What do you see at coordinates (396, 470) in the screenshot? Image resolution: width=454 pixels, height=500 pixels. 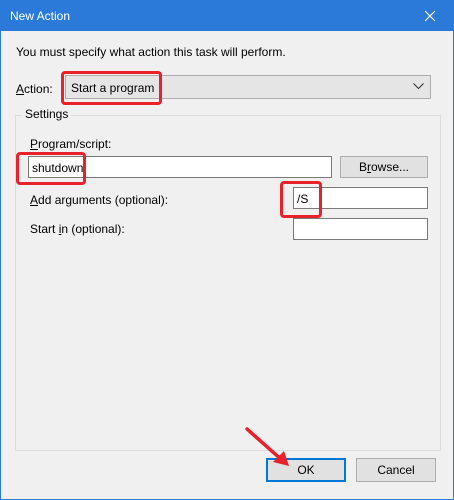 I see `cancel-button: Cancel` at bounding box center [396, 470].